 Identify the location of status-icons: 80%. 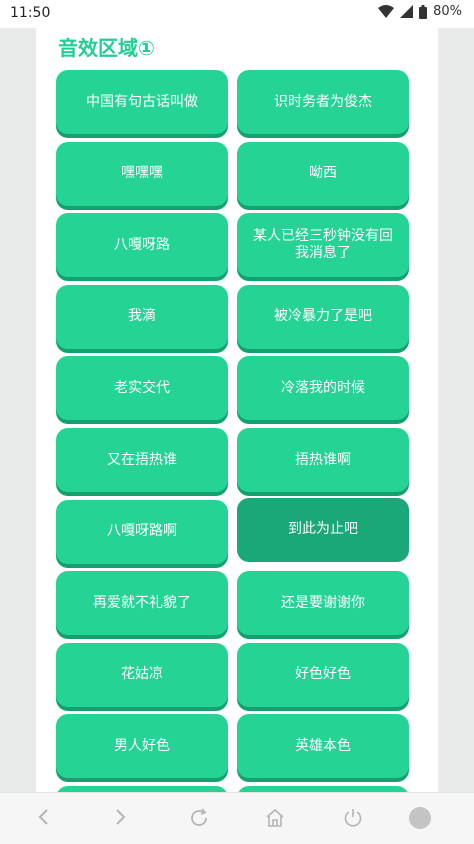
(420, 11).